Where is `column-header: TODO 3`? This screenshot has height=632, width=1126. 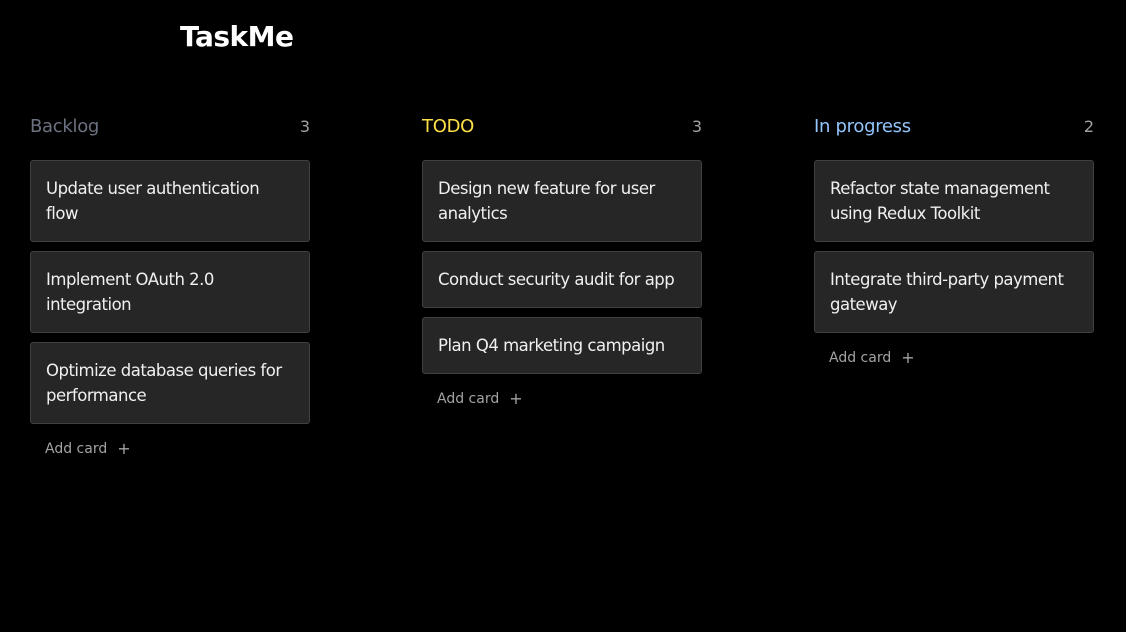 column-header: TODO 3 is located at coordinates (562, 126).